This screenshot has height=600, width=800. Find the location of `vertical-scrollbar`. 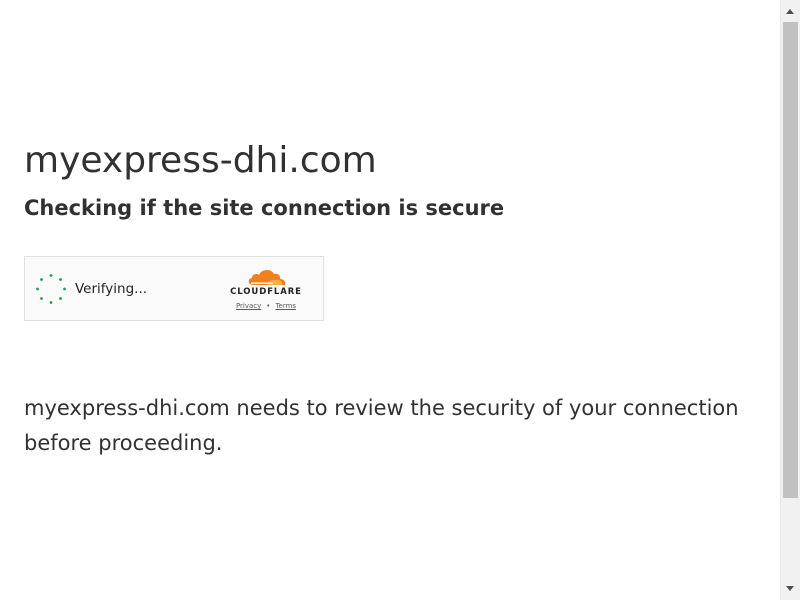

vertical-scrollbar is located at coordinates (790, 300).